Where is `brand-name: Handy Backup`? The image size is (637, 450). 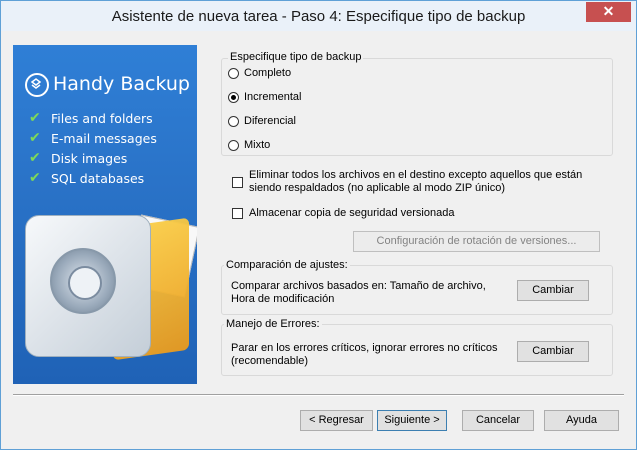 brand-name: Handy Backup is located at coordinates (121, 84).